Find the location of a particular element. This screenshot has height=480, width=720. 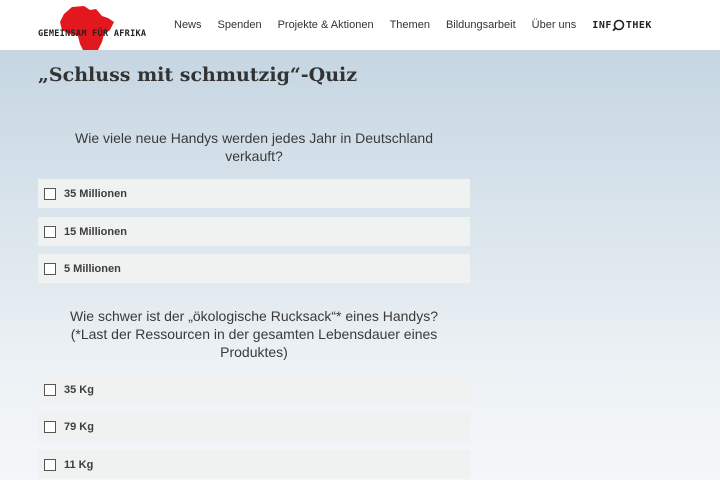

nav-item-news: News is located at coordinates (188, 25).